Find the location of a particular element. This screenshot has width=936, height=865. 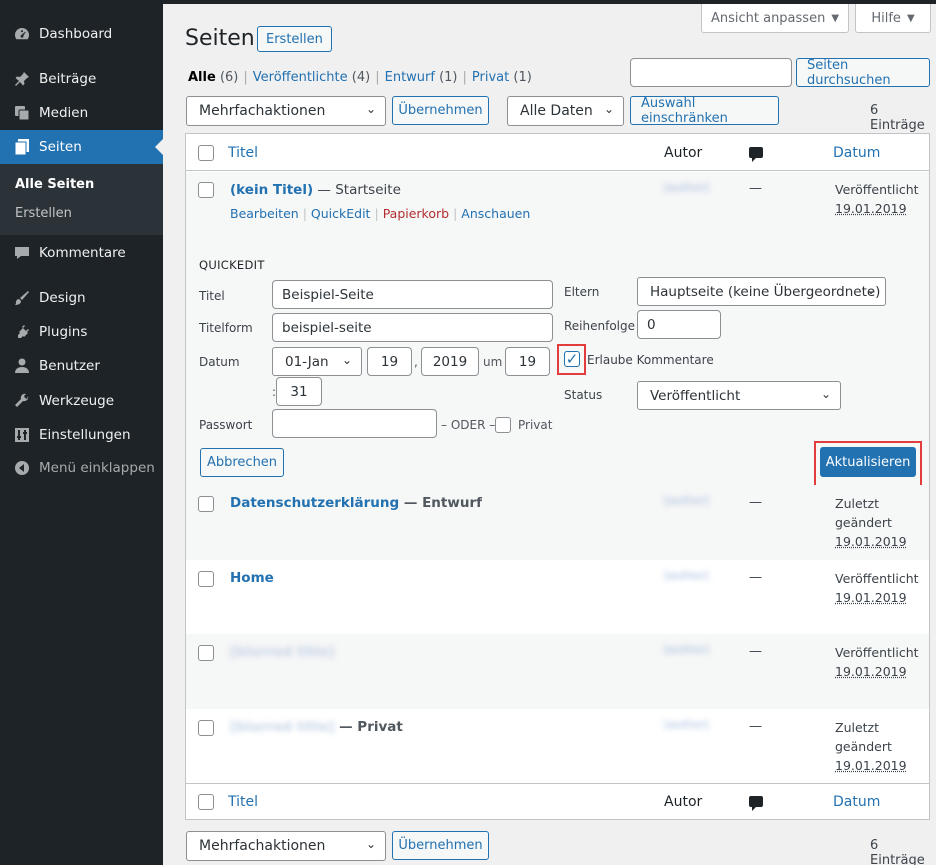

or-text: – ODER – is located at coordinates (468, 425).